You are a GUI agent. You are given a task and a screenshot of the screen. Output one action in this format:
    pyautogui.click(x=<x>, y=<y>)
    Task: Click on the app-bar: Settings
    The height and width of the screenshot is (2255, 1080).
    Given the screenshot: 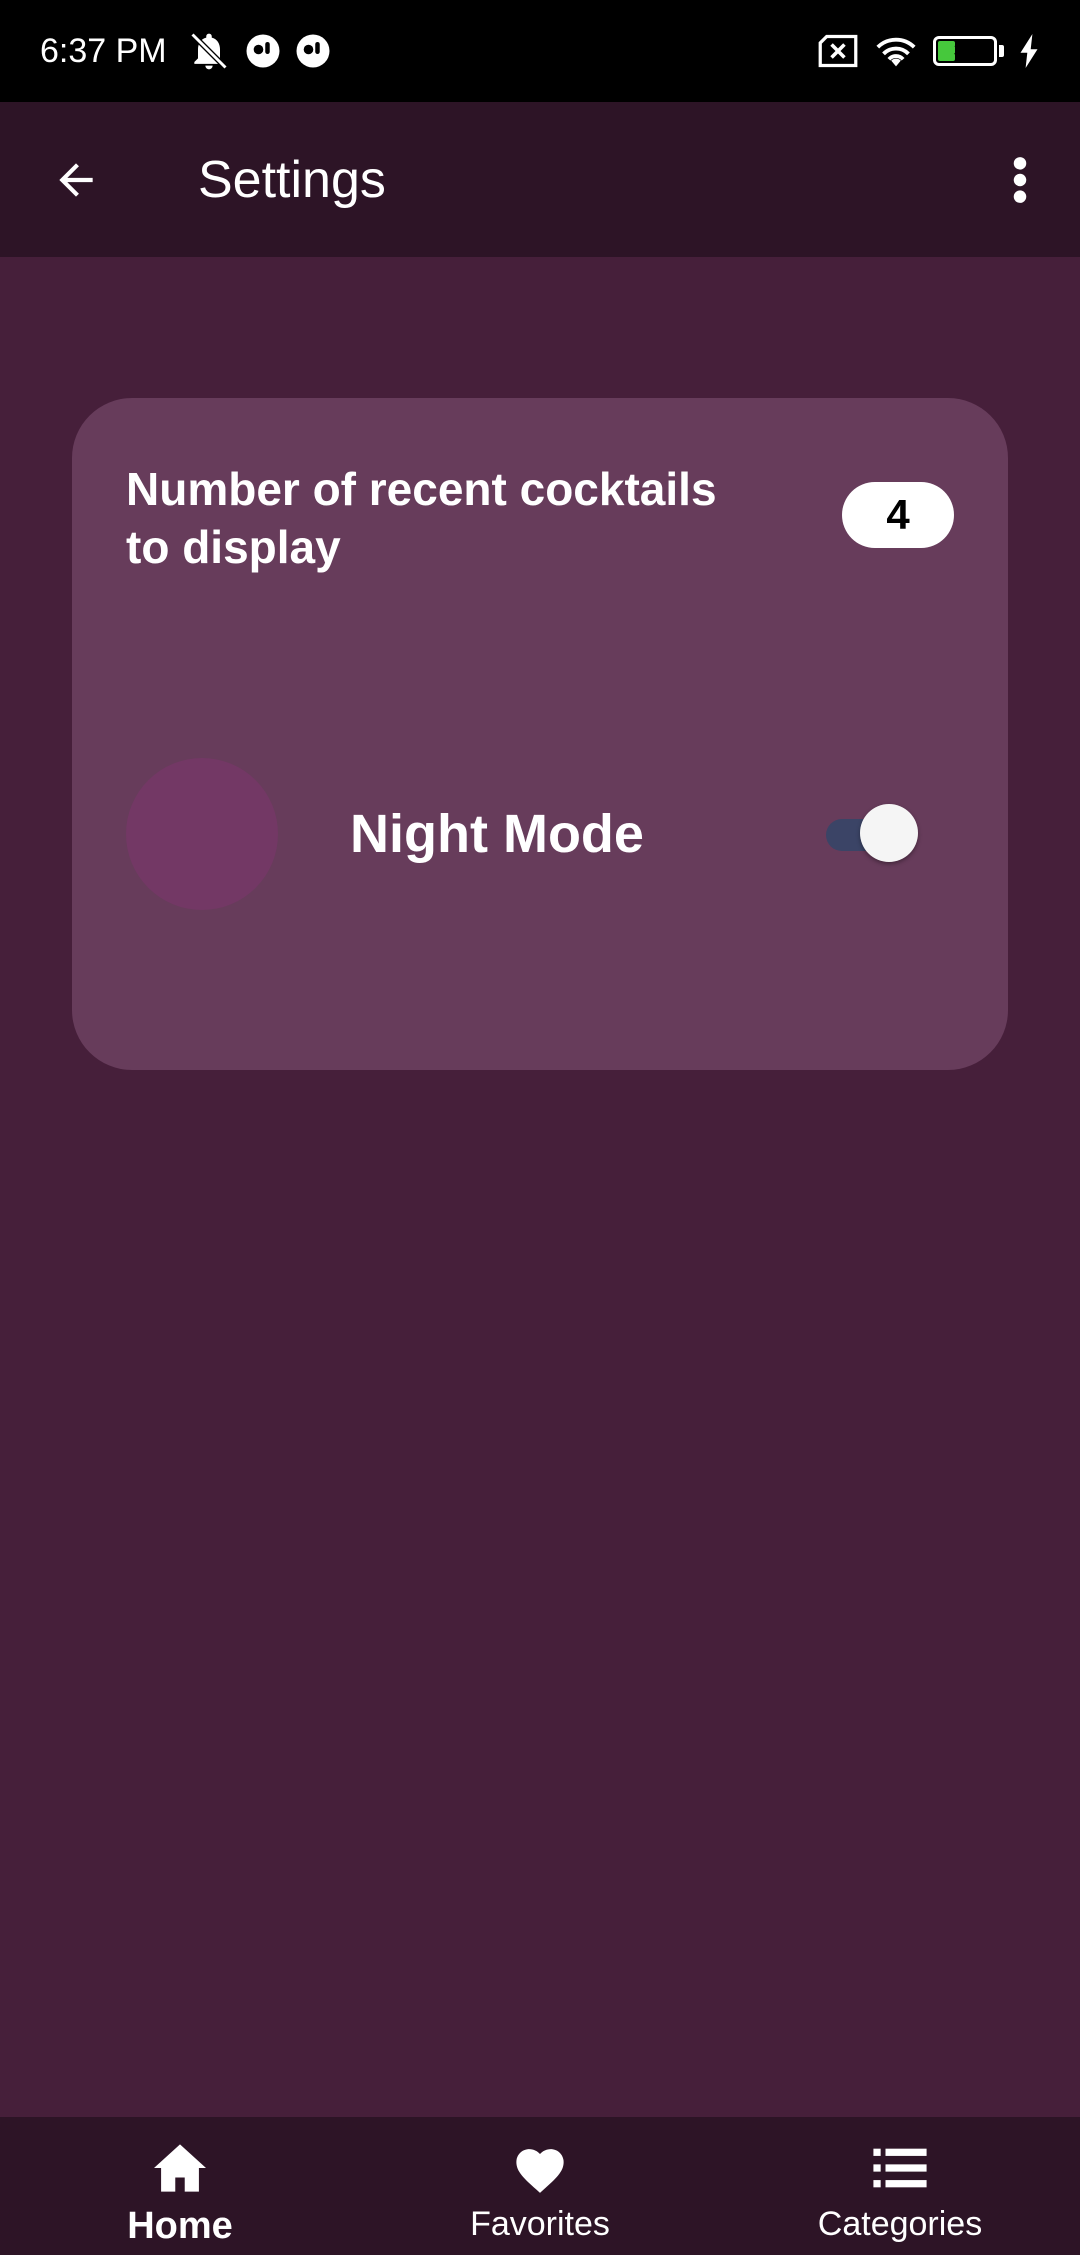 What is the action you would take?
    pyautogui.click(x=540, y=179)
    